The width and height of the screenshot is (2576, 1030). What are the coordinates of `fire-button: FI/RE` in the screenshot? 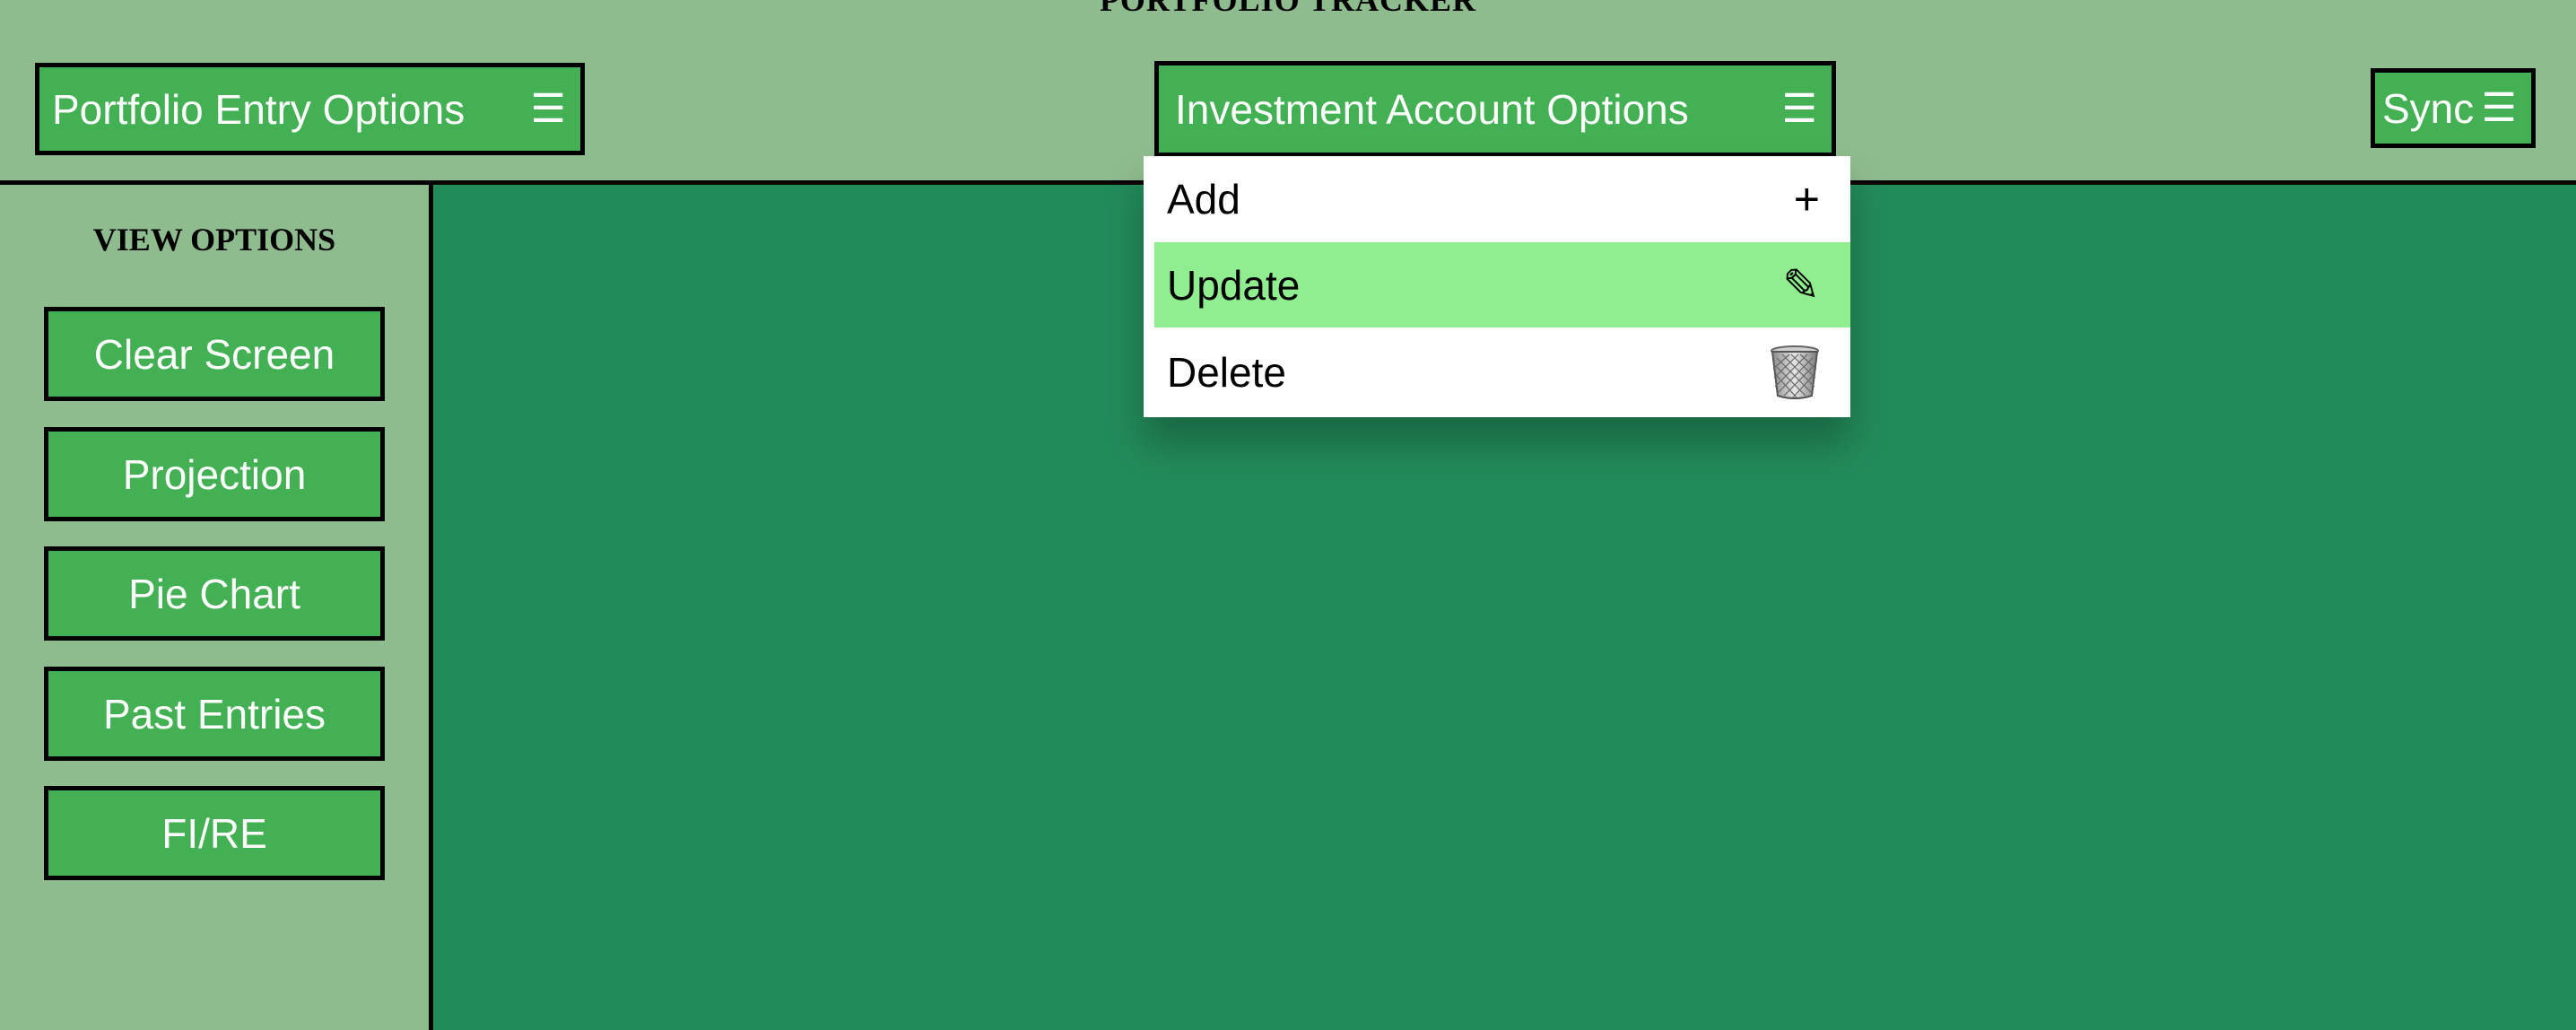 It's located at (214, 833).